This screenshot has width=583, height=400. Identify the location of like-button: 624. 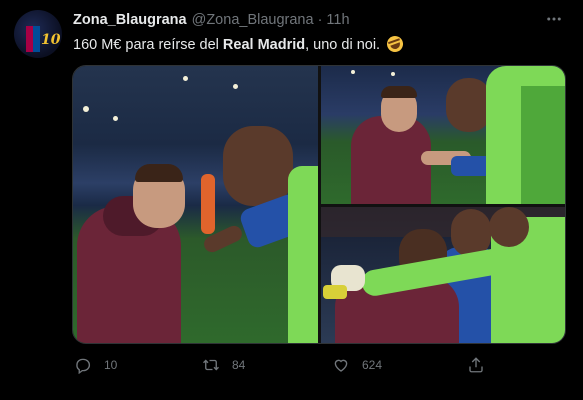
(357, 365).